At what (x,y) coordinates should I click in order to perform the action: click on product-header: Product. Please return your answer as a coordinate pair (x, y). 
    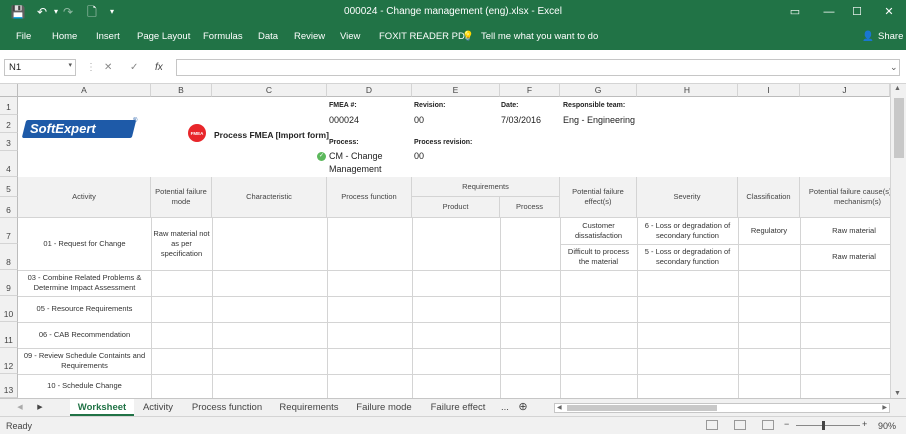
    Looking at the image, I should click on (456, 207).